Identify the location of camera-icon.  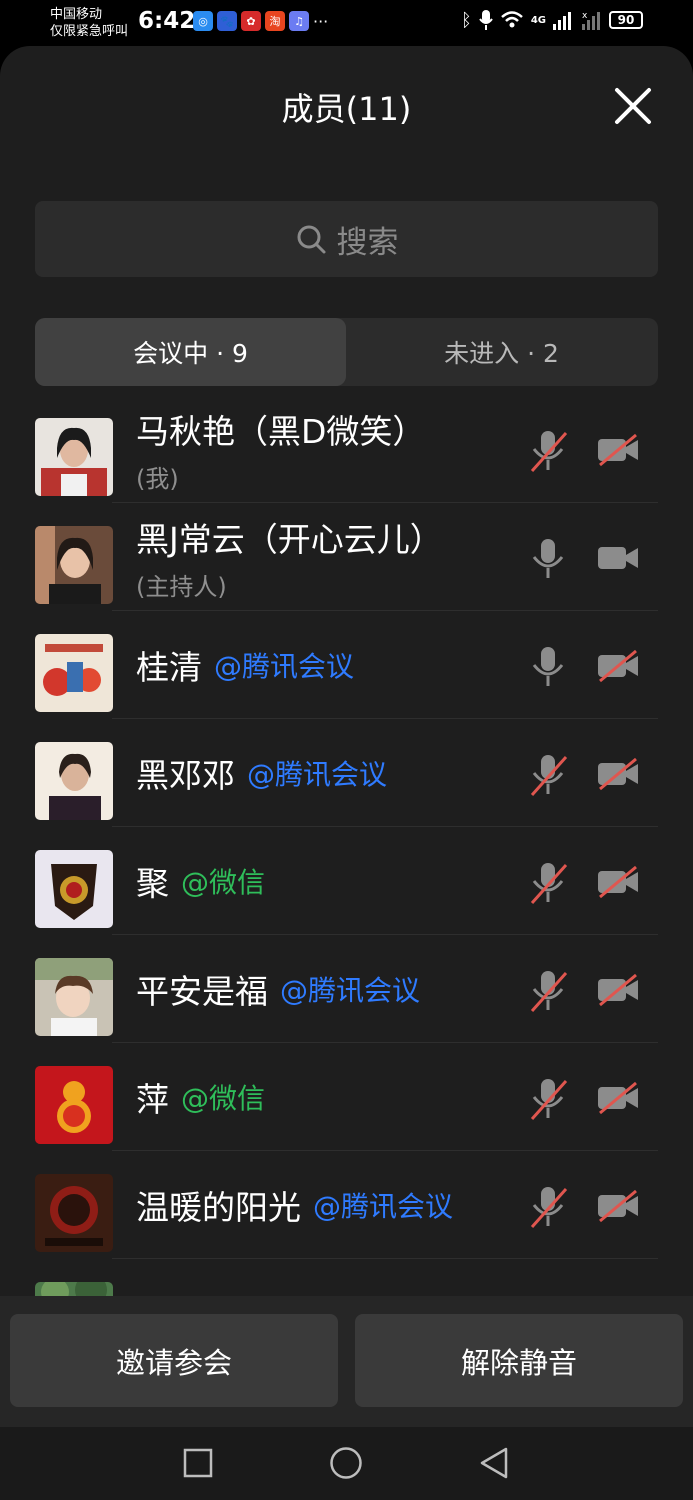
(618, 558).